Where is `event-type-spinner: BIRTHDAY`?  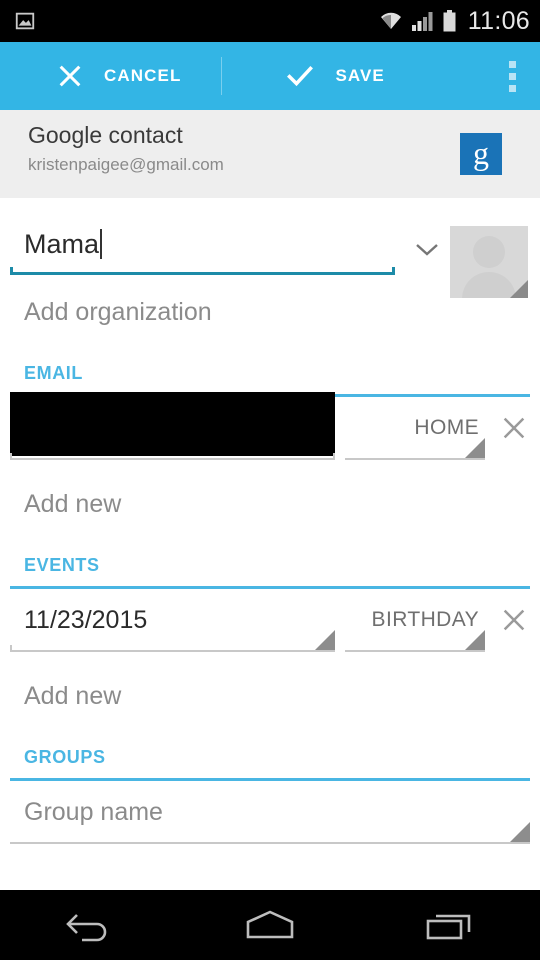
event-type-spinner: BIRTHDAY is located at coordinates (415, 620).